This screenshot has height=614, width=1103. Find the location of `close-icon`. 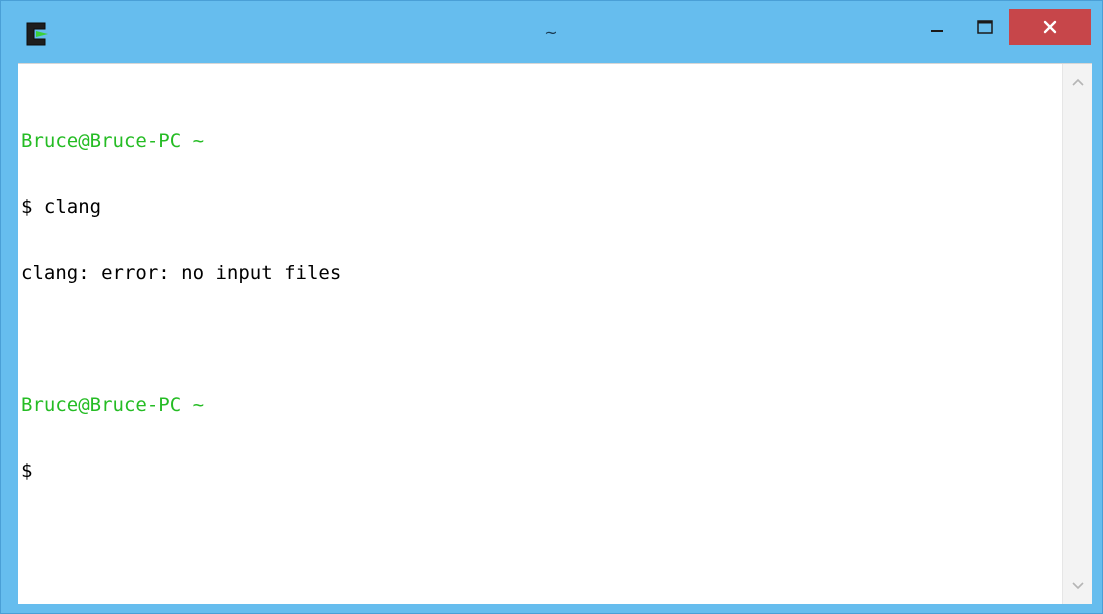

close-icon is located at coordinates (1050, 27).